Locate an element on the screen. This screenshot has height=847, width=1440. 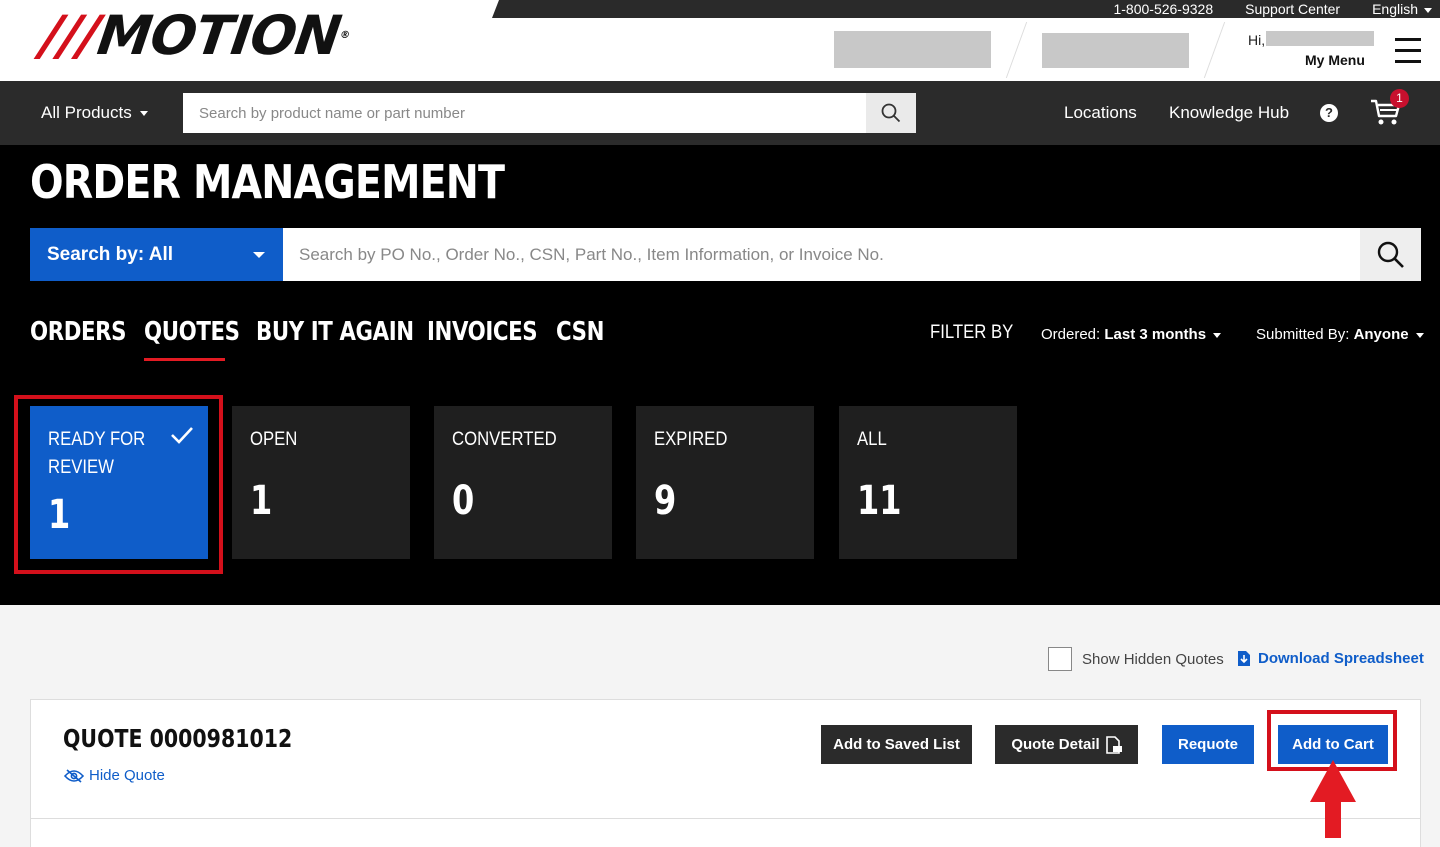
order-search-button is located at coordinates (1390, 254).